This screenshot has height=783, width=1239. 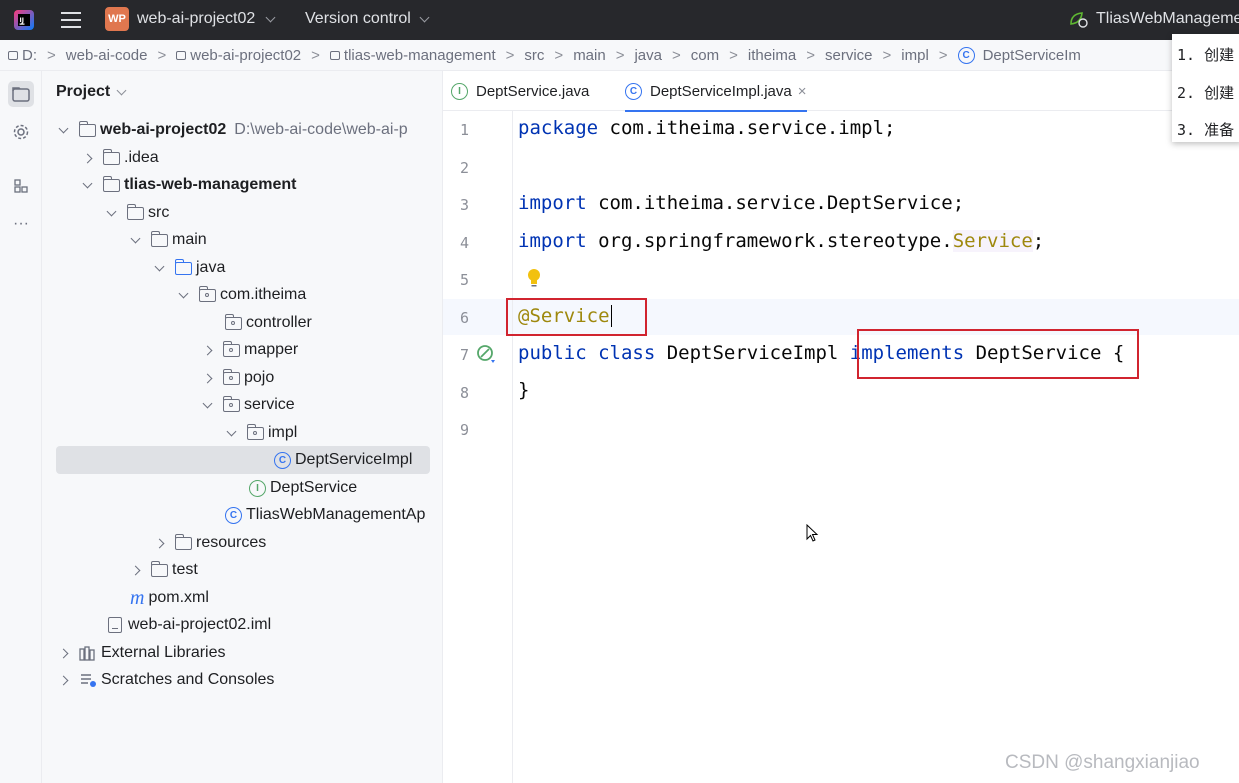 I want to click on line-number: 3, so click(x=465, y=205).